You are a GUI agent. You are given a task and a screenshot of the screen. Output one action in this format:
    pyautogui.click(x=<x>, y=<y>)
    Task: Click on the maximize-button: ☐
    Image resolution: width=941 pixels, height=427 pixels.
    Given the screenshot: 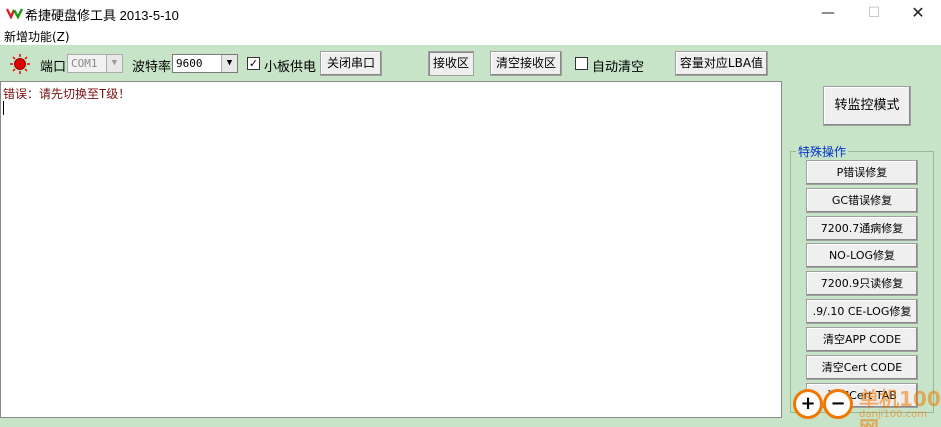 What is the action you would take?
    pyautogui.click(x=874, y=13)
    